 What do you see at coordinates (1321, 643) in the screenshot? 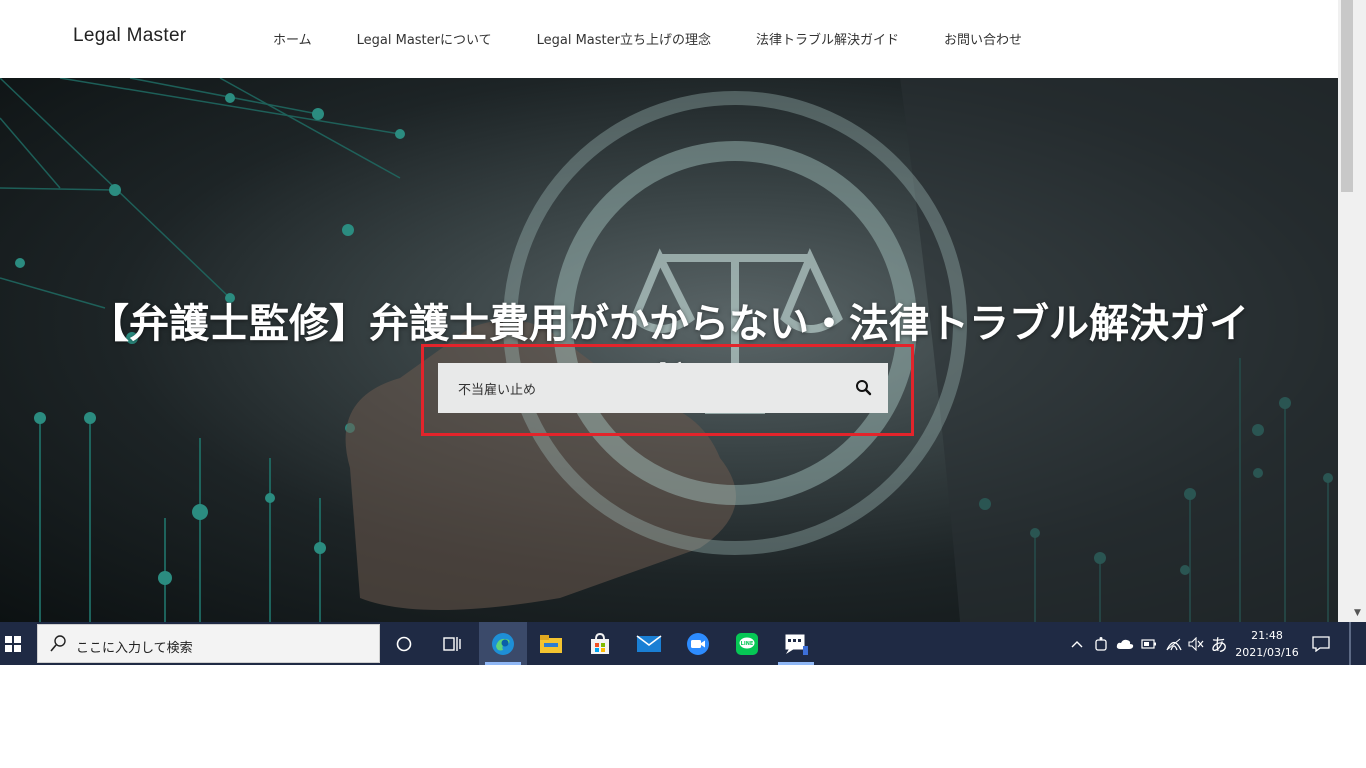
I see `notification-center-icon` at bounding box center [1321, 643].